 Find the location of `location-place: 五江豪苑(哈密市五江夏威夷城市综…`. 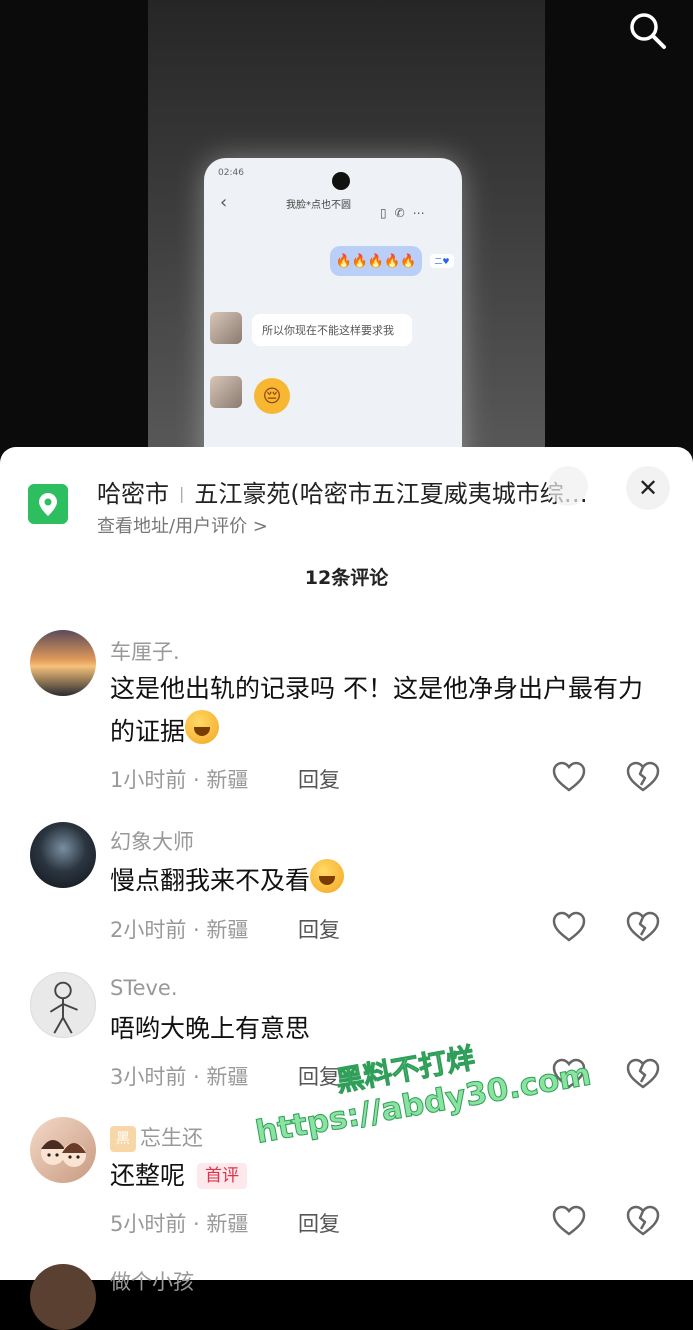

location-place: 五江豪苑(哈密市五江夏威夷城市综… is located at coordinates (391, 494).